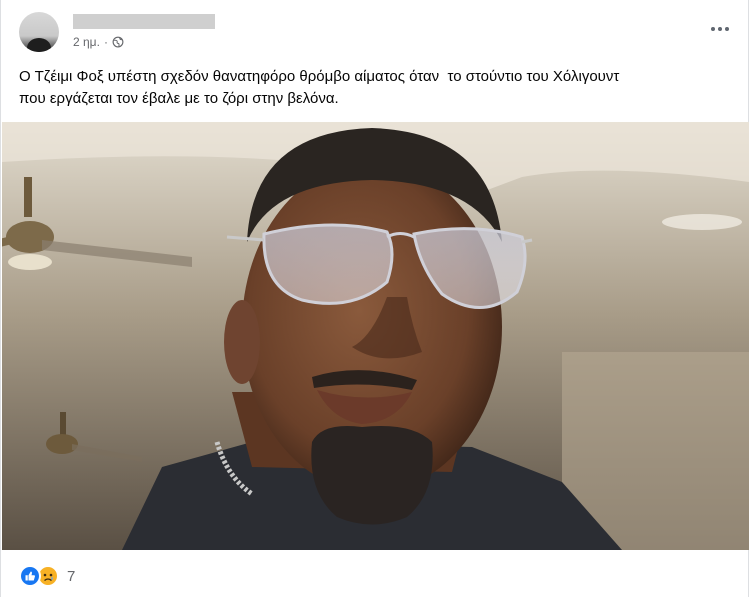 The height and width of the screenshot is (597, 749). I want to click on post-timestamp: 2 ημ., so click(86, 42).